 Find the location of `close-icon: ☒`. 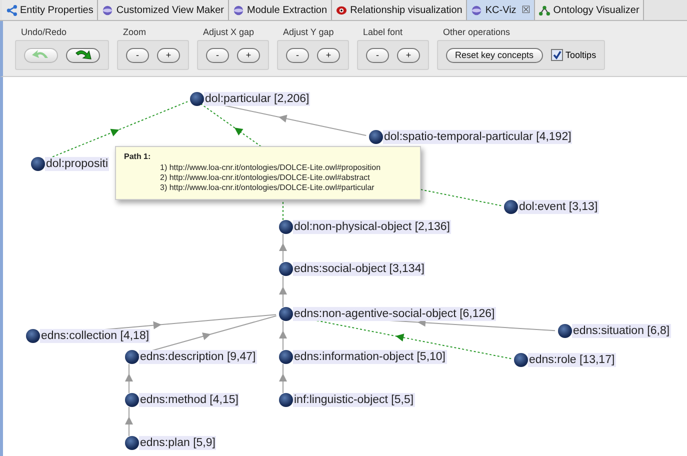

close-icon: ☒ is located at coordinates (525, 10).